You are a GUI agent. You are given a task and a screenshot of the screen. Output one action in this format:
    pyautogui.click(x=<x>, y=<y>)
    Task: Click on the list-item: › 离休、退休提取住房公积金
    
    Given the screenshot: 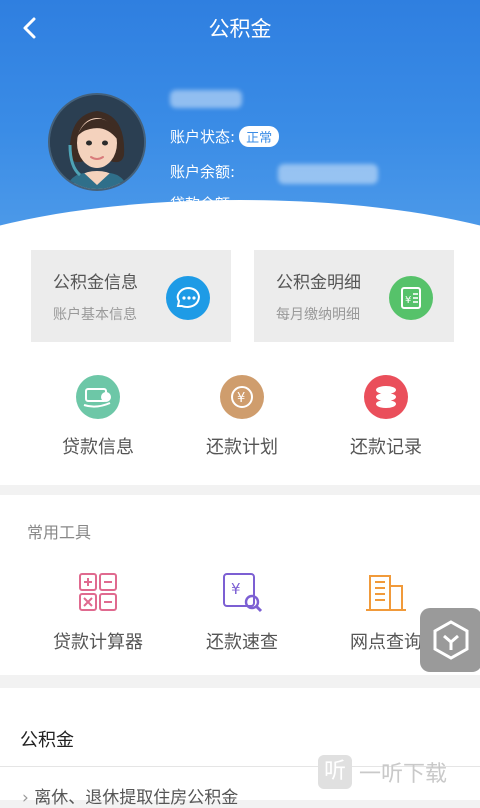 What is the action you would take?
    pyautogui.click(x=130, y=795)
    